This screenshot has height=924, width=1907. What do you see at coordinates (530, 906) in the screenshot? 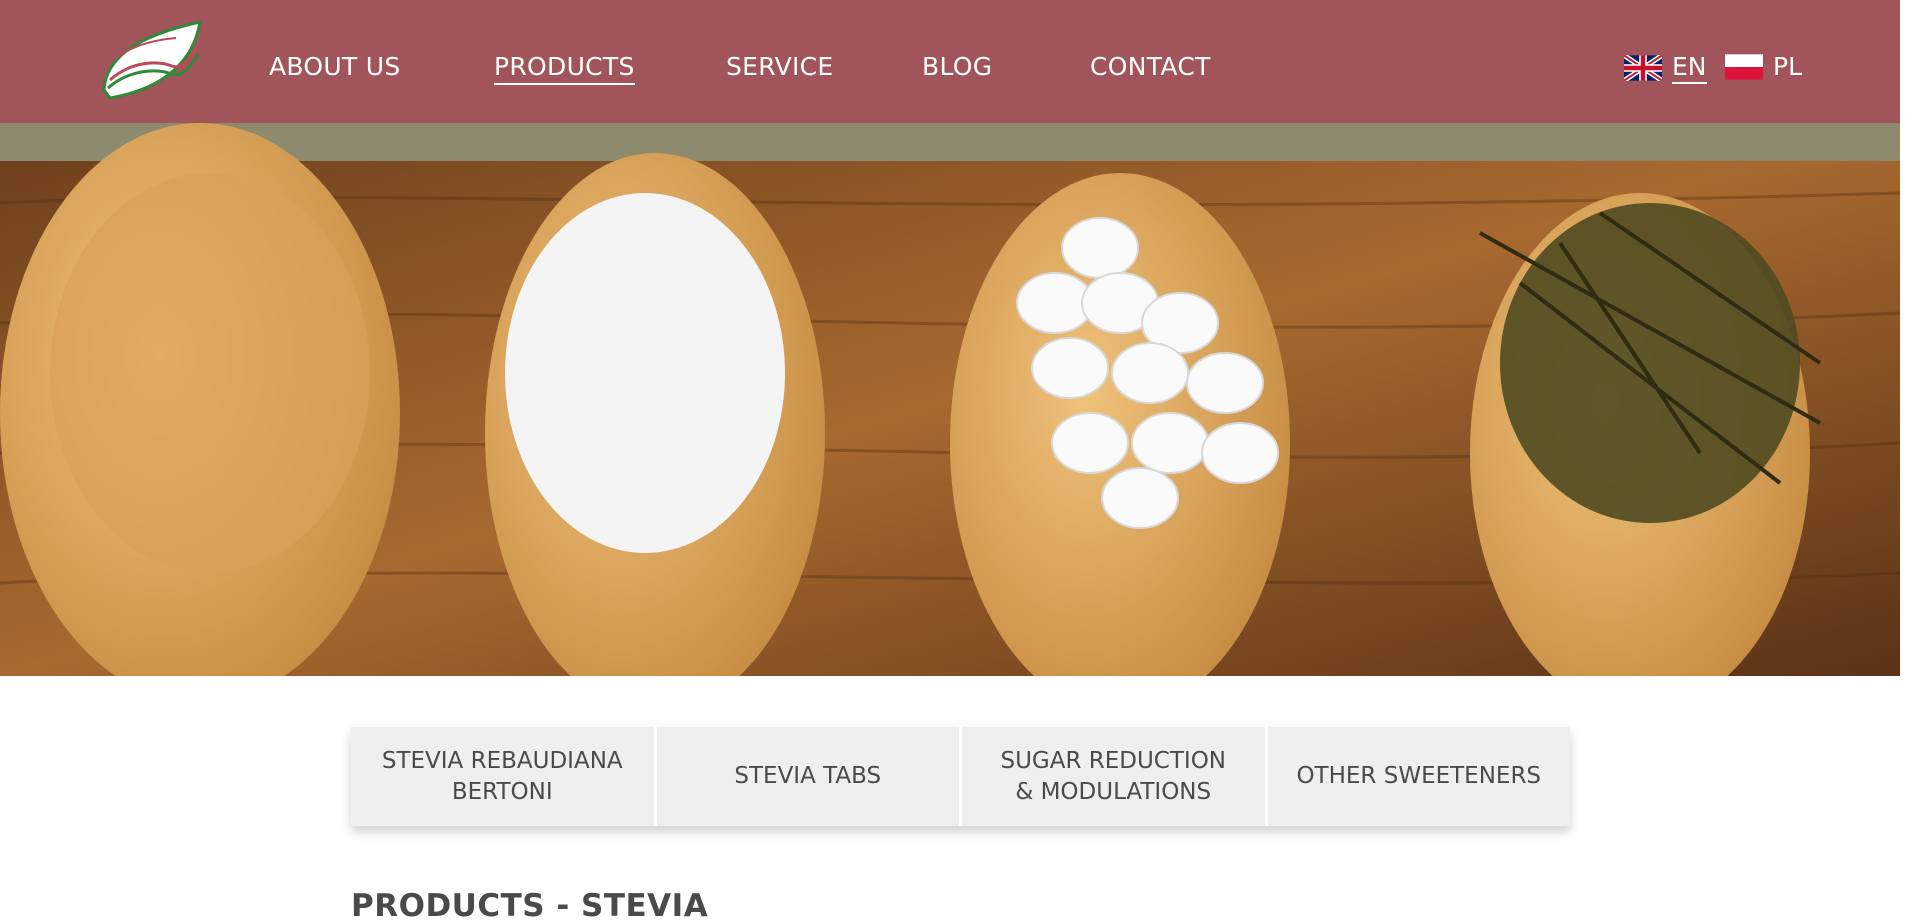
I see `page-title: PRODUCTS - STEVIA` at bounding box center [530, 906].